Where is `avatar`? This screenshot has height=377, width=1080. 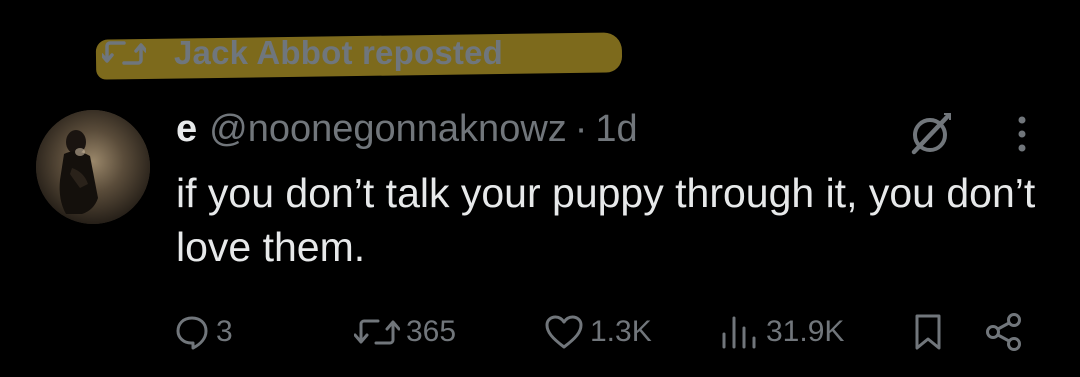
avatar is located at coordinates (93, 167).